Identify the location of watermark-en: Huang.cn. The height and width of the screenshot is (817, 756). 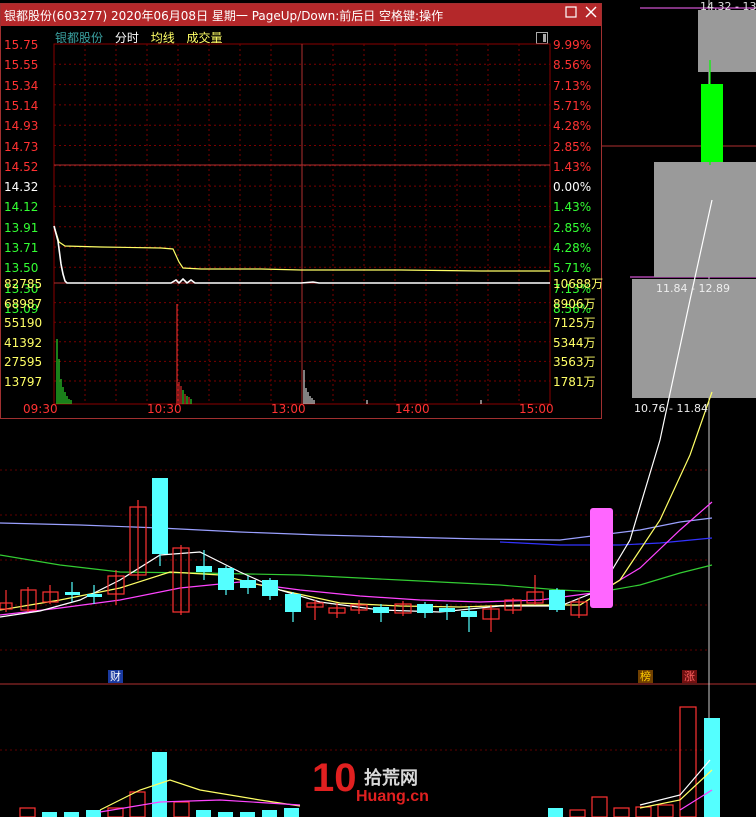
(392, 796).